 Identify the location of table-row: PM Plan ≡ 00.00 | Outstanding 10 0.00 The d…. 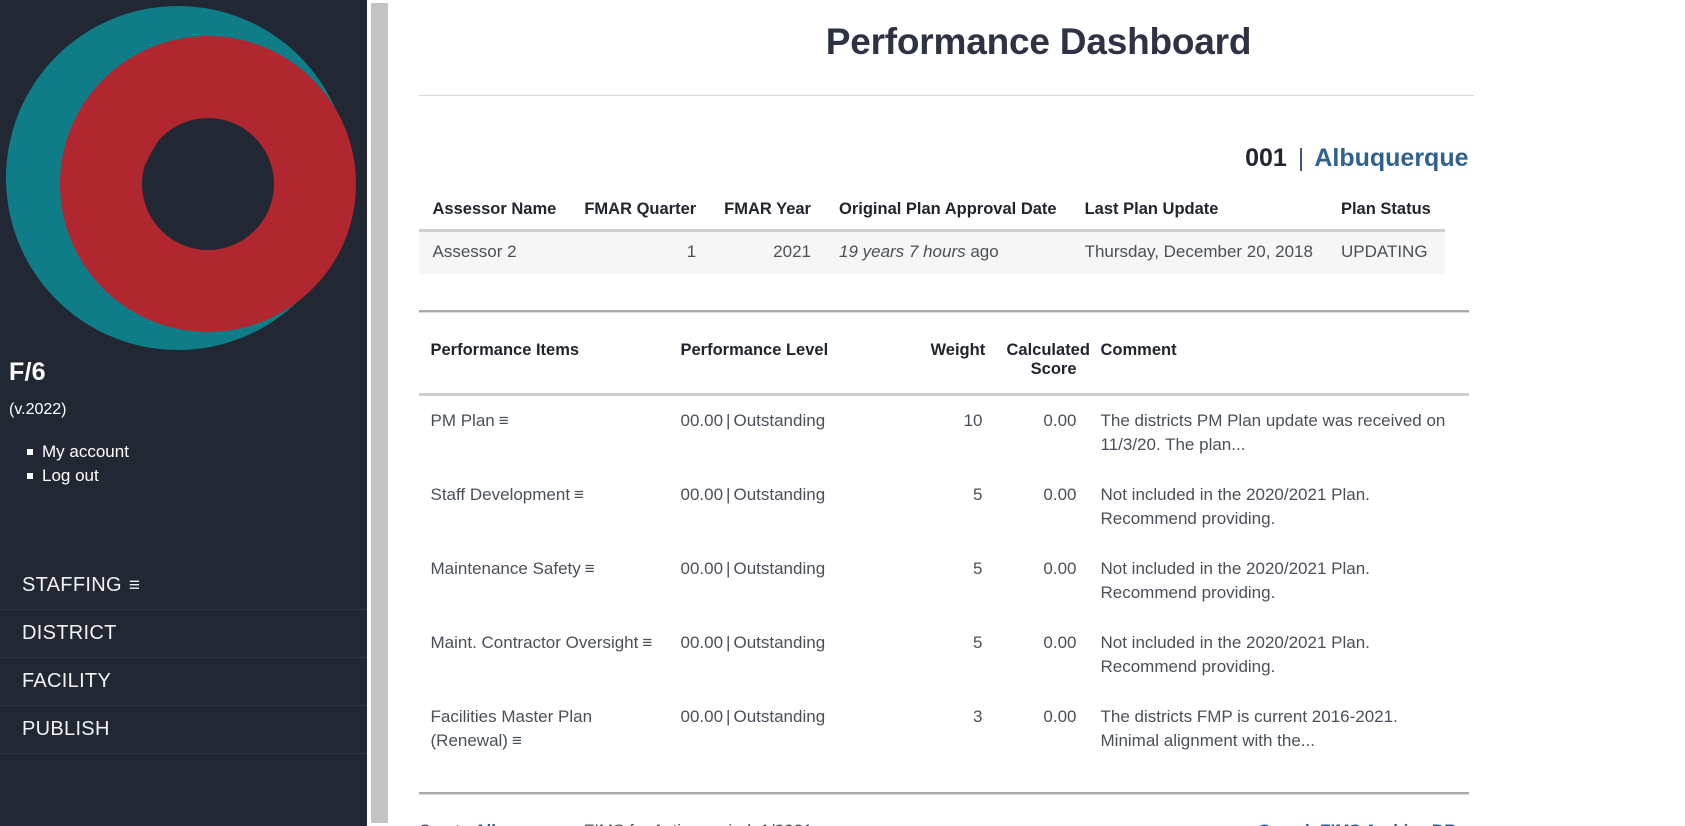
(944, 433).